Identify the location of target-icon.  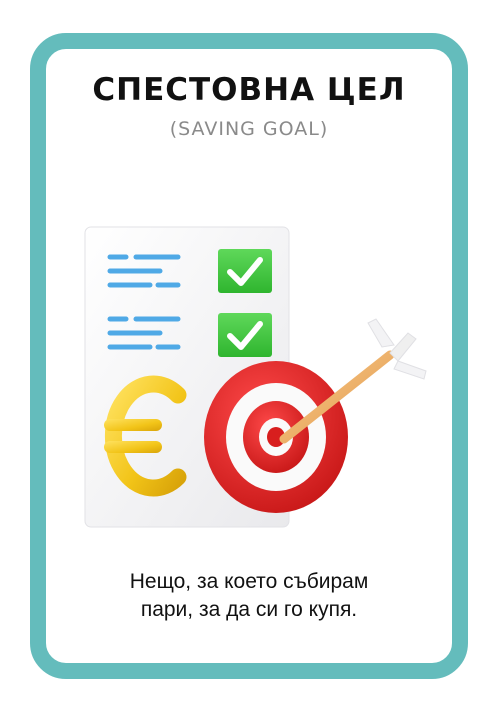
(276, 437).